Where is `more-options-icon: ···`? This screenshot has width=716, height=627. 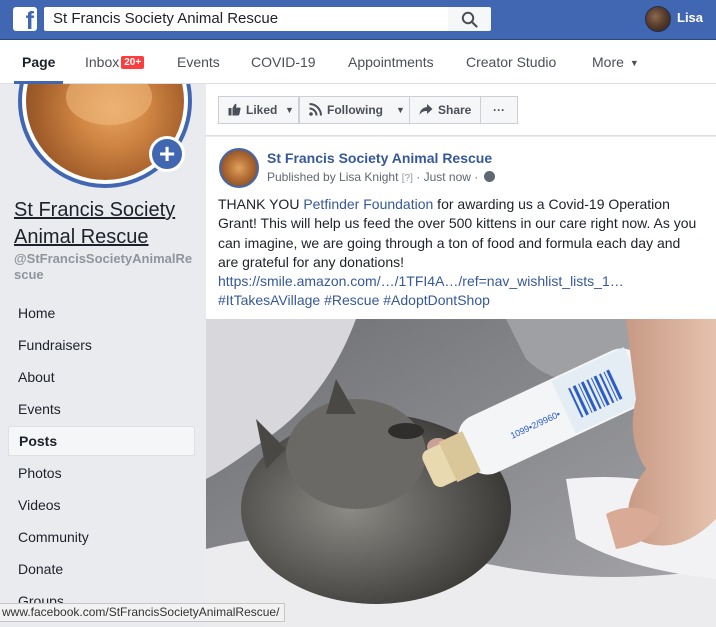
more-options-icon: ··· is located at coordinates (499, 110).